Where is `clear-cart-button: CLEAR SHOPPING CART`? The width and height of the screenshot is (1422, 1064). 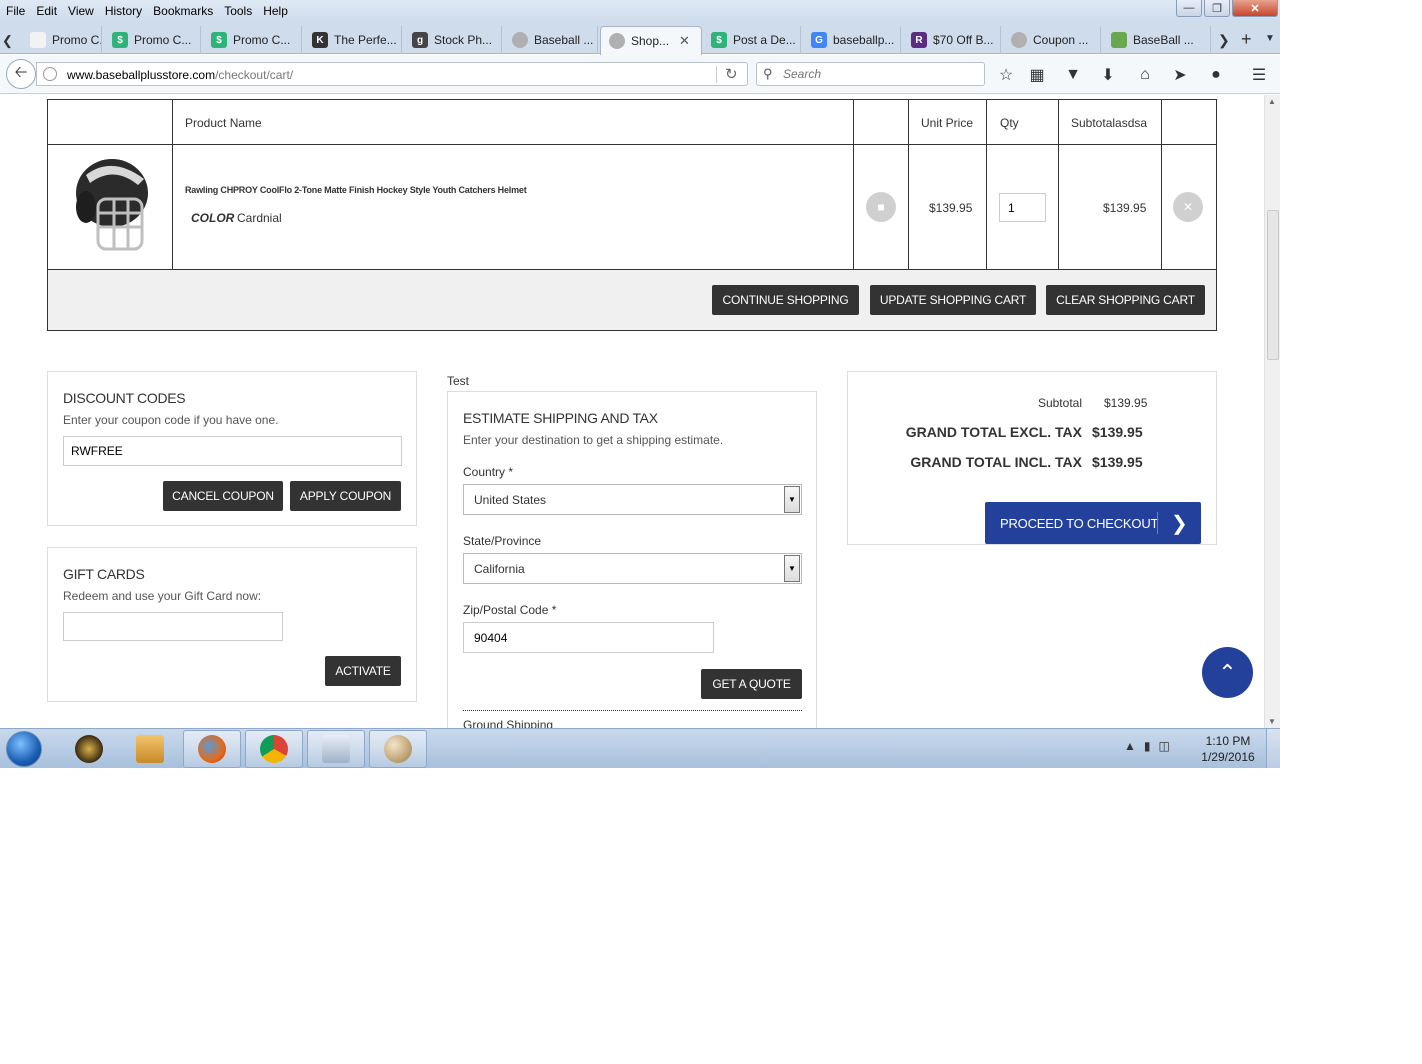
clear-cart-button: CLEAR SHOPPING CART is located at coordinates (1125, 300).